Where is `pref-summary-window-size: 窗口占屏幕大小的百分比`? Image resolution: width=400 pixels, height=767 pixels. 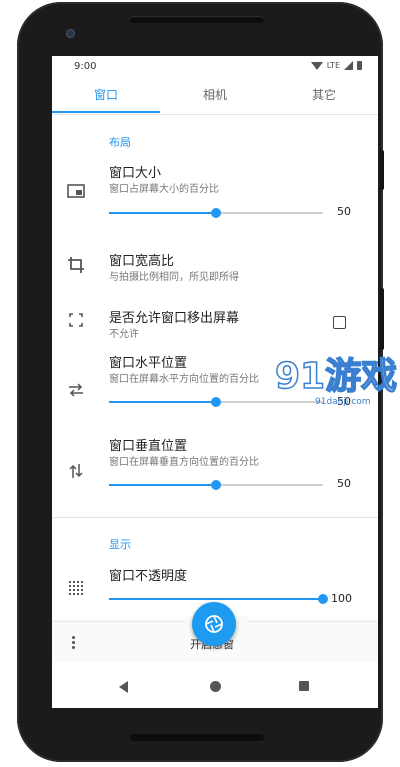
pref-summary-window-size: 窗口占屏幕大小的百分比 is located at coordinates (164, 189).